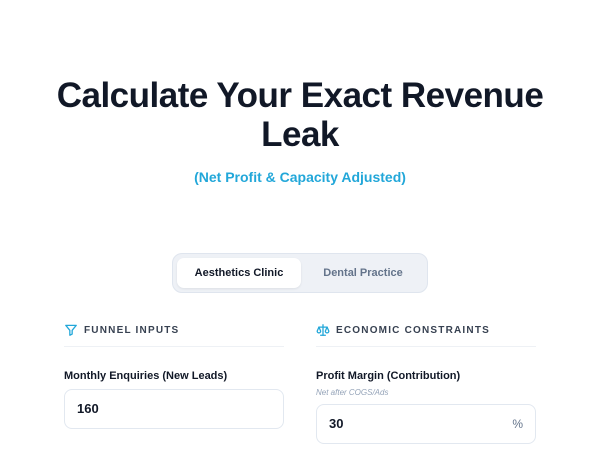 The width and height of the screenshot is (600, 450). Describe the element at coordinates (517, 424) in the screenshot. I see `percent-suffix: %` at that location.